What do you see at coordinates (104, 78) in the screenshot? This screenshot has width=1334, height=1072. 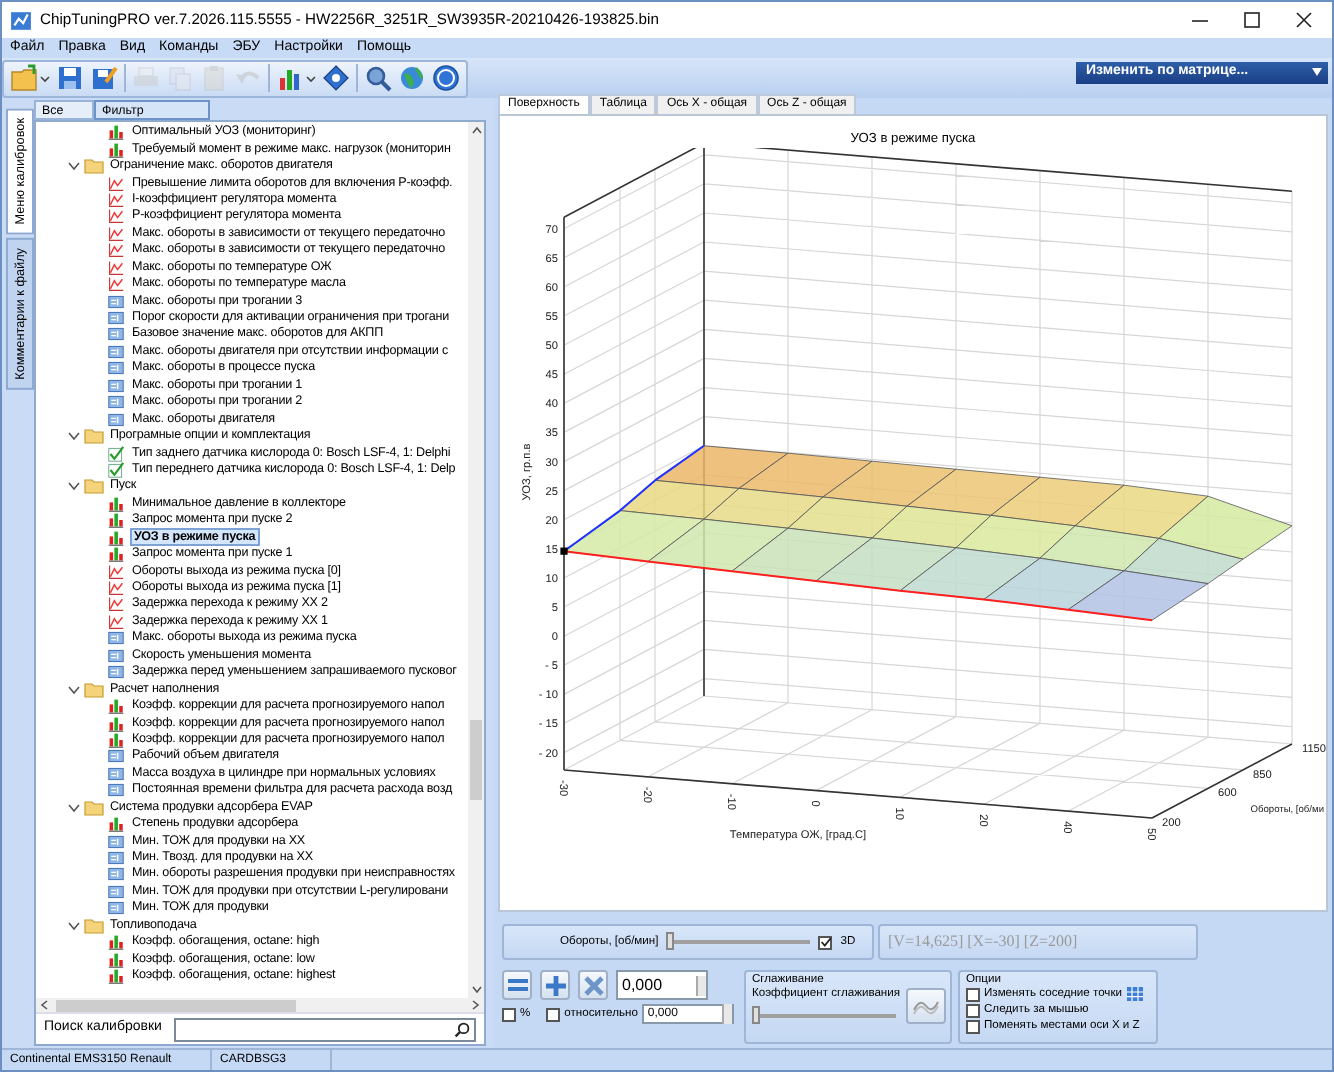 I see `floppy-pencil-icon` at bounding box center [104, 78].